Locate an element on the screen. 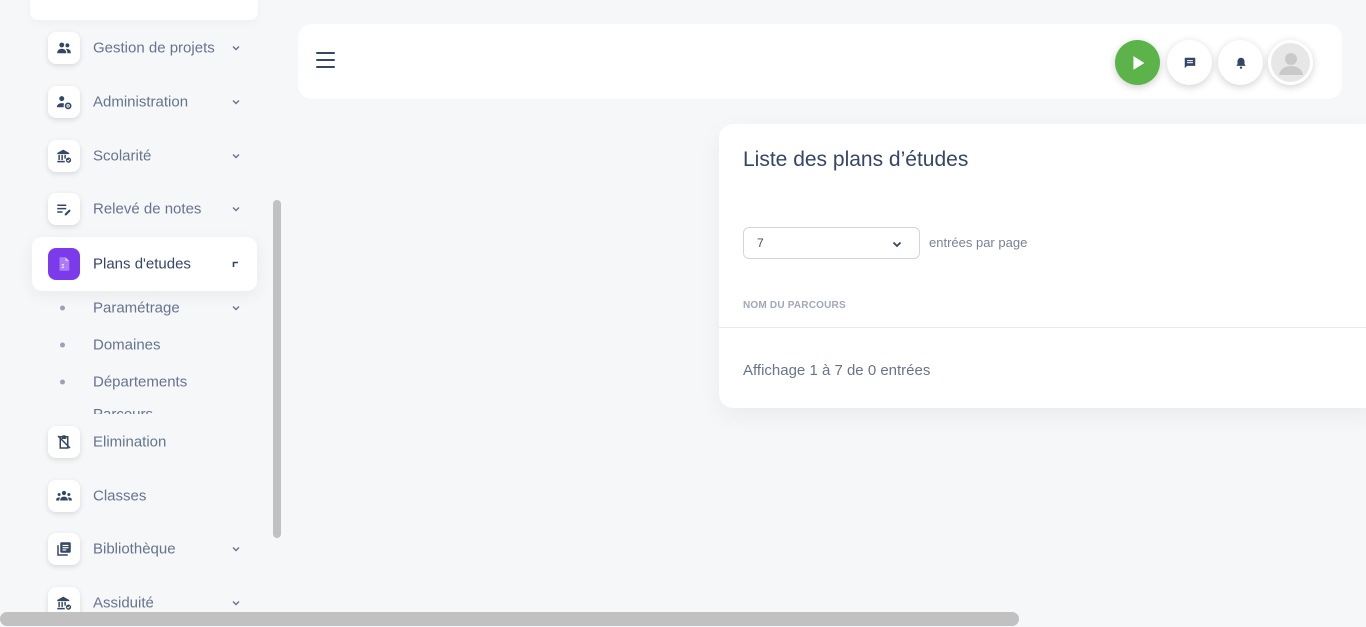 This screenshot has width=1366, height=627. entries-per-page-label: entrées par page is located at coordinates (978, 242).